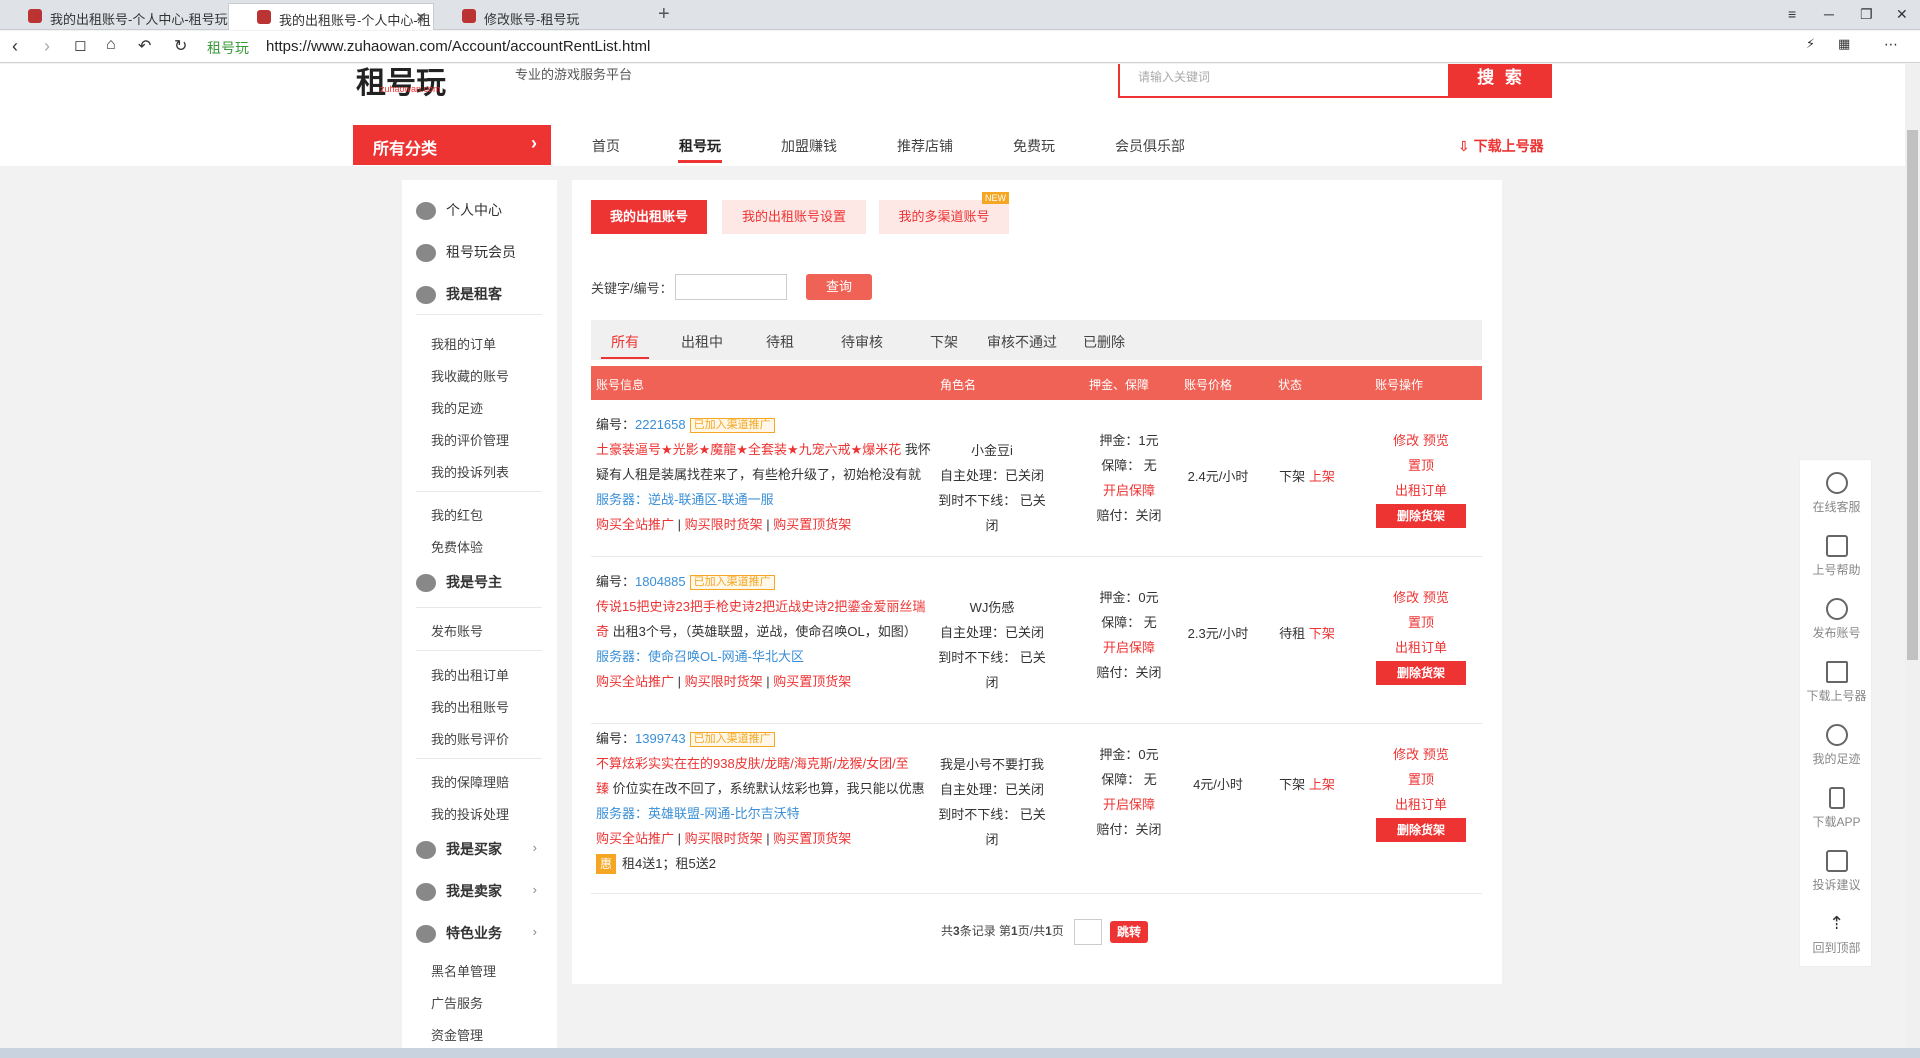 This screenshot has width=1920, height=1058. Describe the element at coordinates (463, 970) in the screenshot. I see `sidebar-item-blacklist: 黑名单管理` at that location.